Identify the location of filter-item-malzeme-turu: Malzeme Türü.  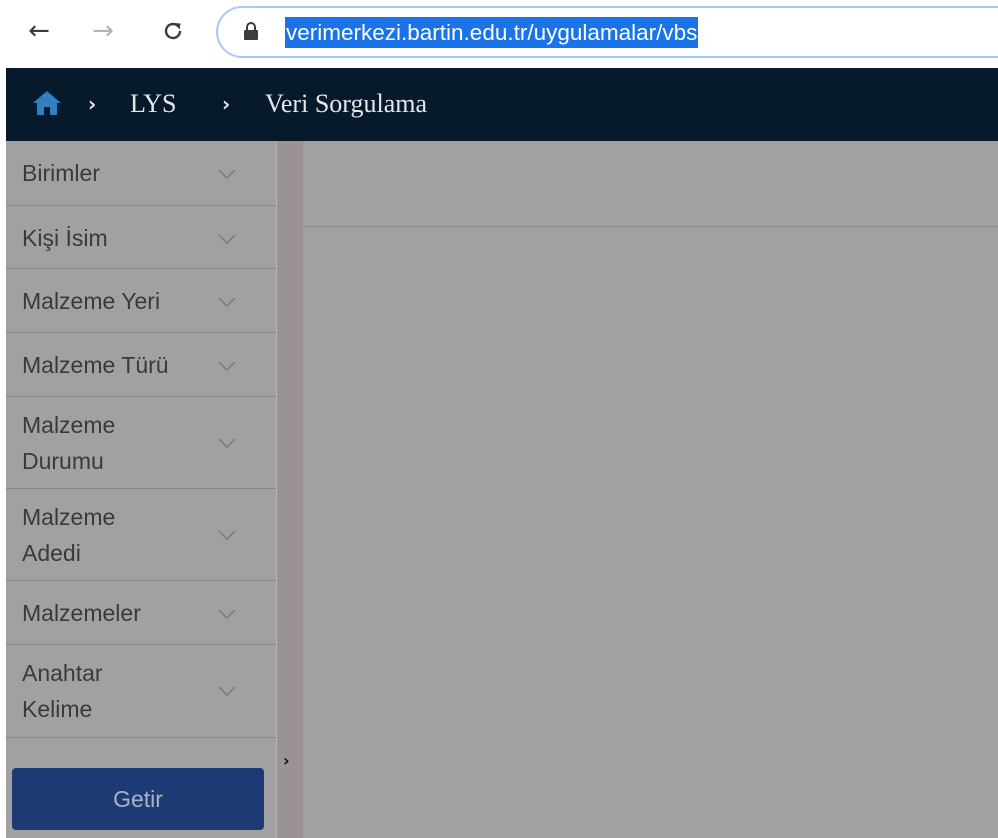
(141, 365).